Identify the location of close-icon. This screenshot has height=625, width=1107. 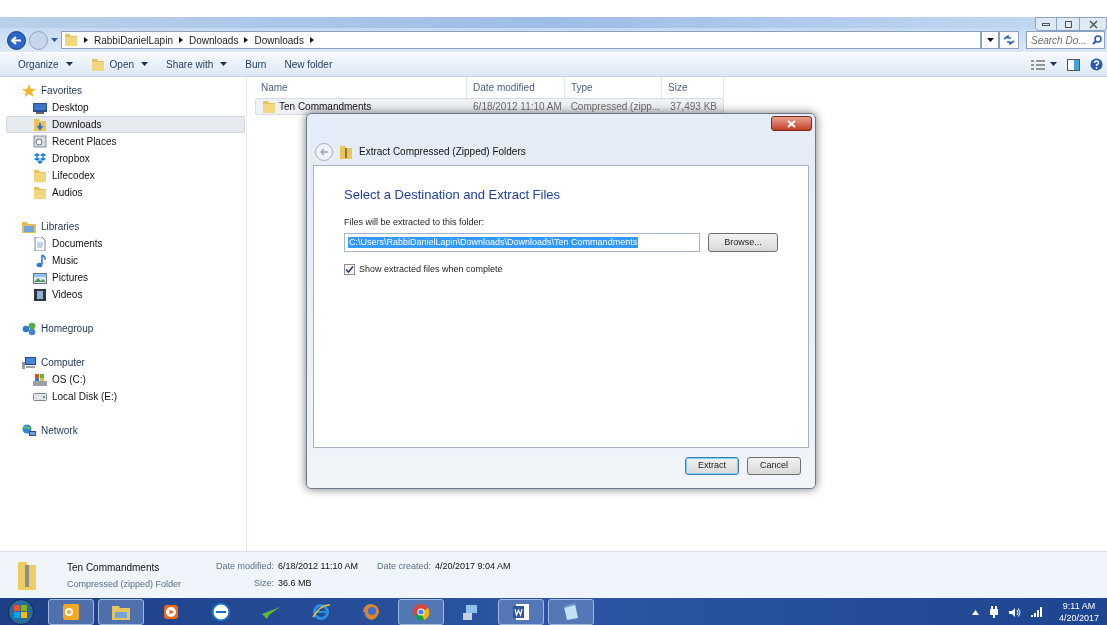
(791, 123).